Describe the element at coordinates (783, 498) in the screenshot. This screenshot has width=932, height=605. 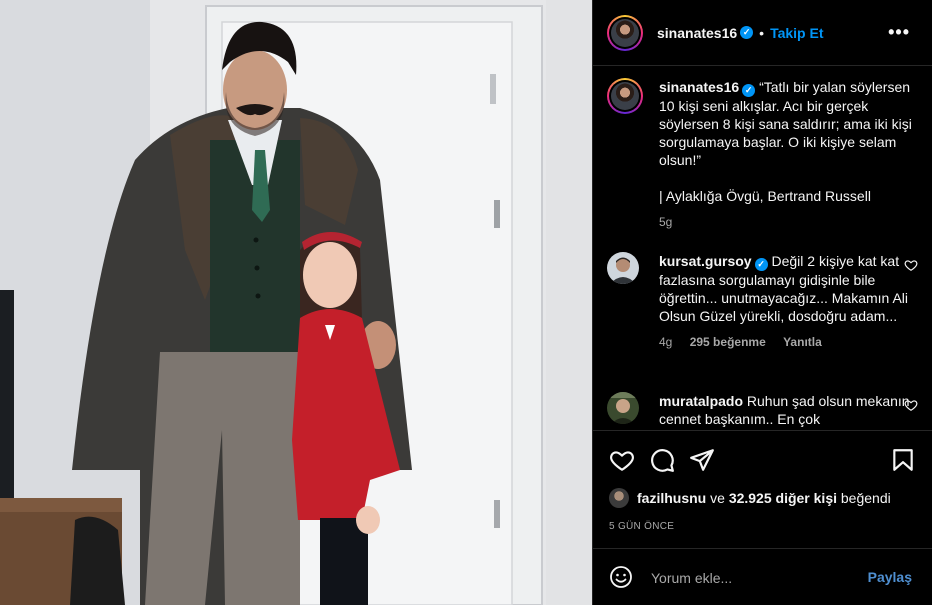
I see `likes-count: 32.925 diğer kişi` at that location.